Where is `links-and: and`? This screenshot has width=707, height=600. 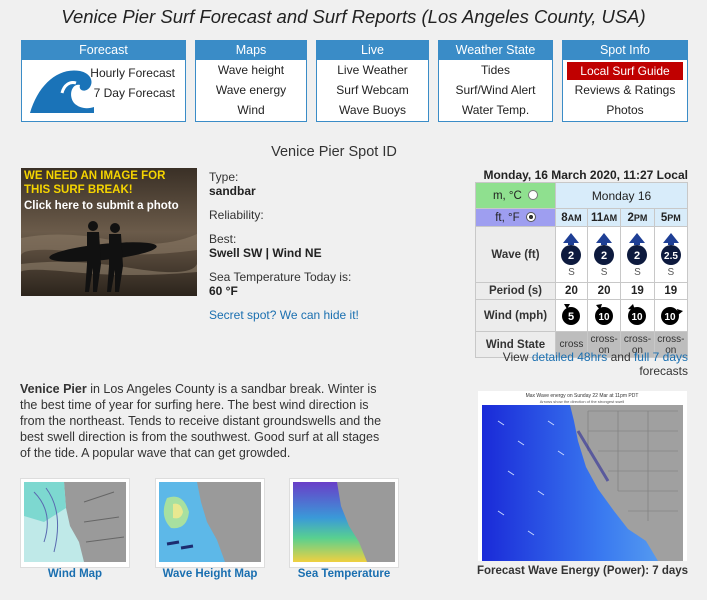 links-and: and is located at coordinates (620, 357).